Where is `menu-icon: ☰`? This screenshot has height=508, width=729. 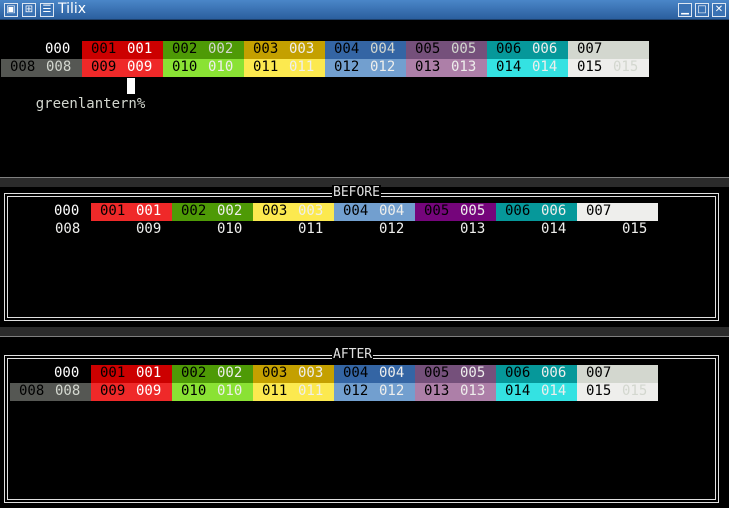 menu-icon: ☰ is located at coordinates (47, 10).